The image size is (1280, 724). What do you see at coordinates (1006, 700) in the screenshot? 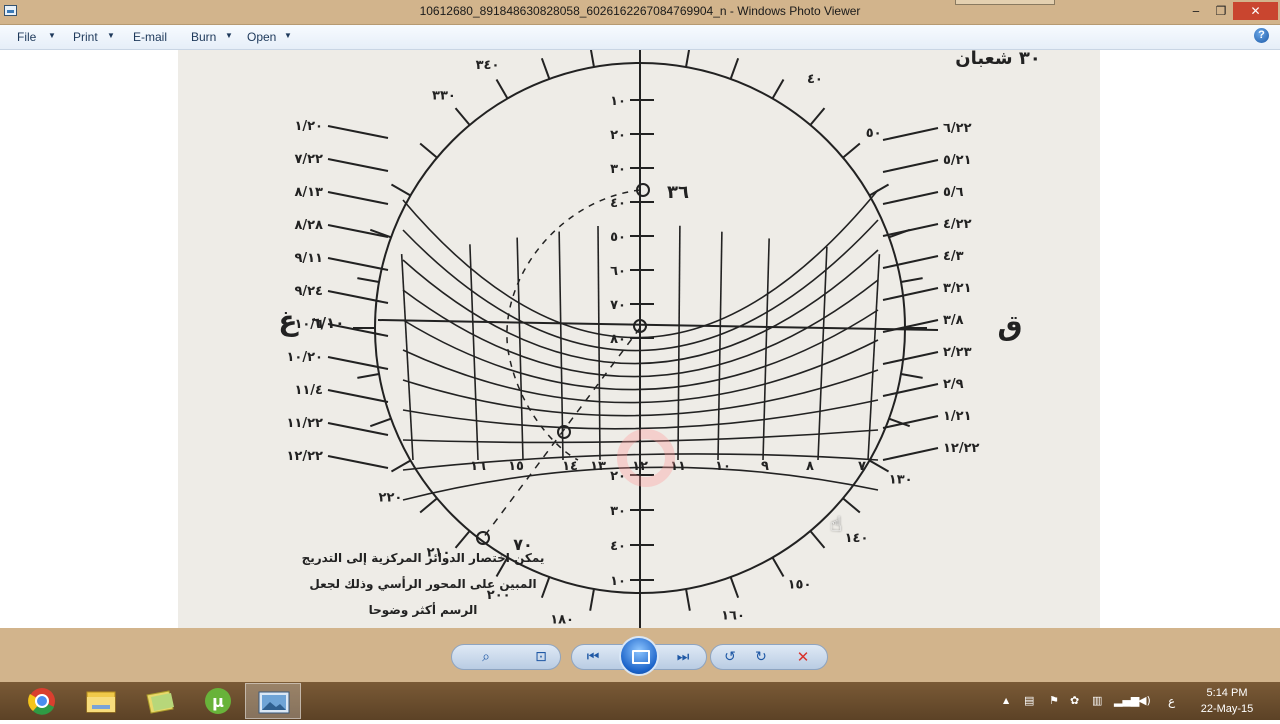
I see `tray-overflow-icon: ▲` at bounding box center [1006, 700].